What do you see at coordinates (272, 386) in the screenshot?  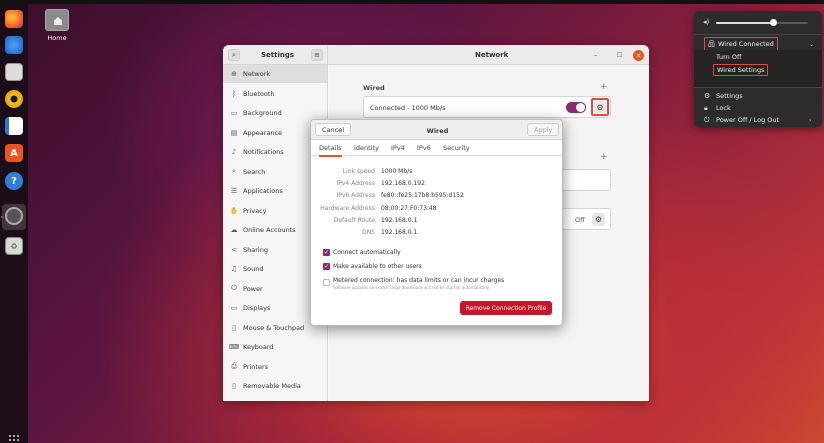 I see `sidebar-item-label: Removable Media` at bounding box center [272, 386].